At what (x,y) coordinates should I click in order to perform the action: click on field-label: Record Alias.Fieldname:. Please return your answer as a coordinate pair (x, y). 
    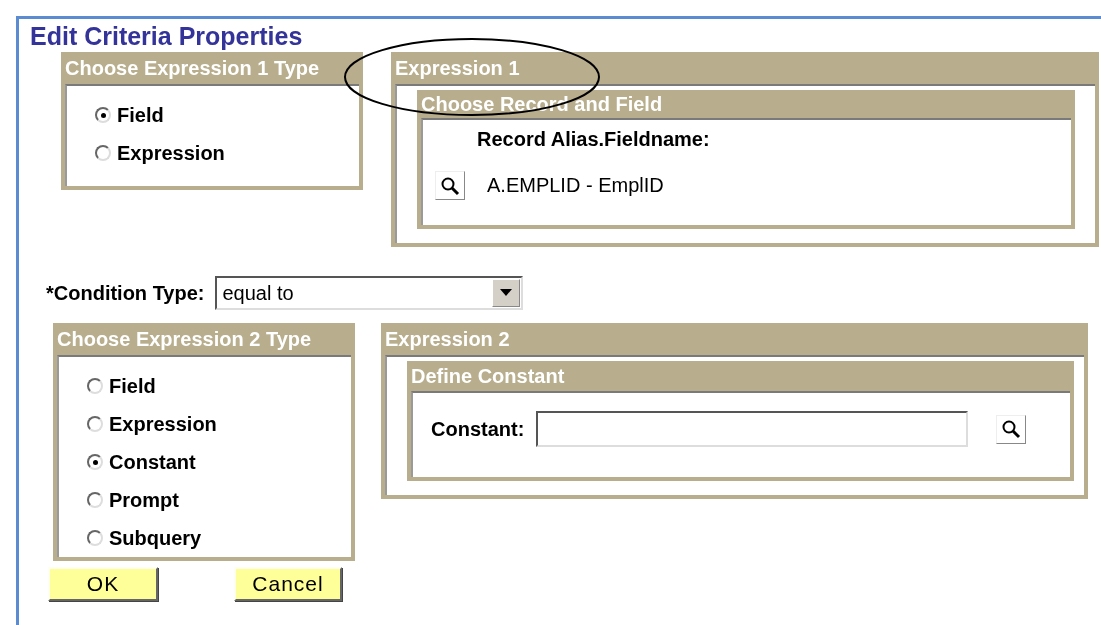
    Looking at the image, I should click on (593, 139).